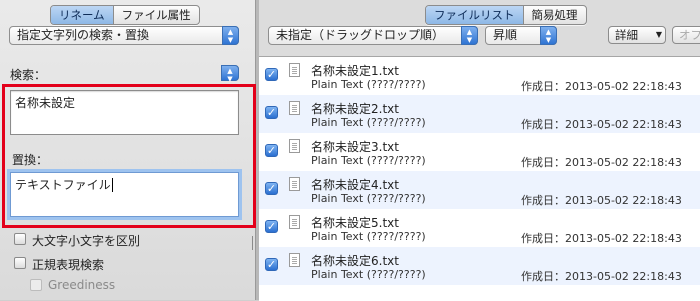 This screenshot has width=700, height=301. I want to click on sort-popup: 未指定（ドラッグドロップ順） ▲ ▼, so click(373, 35).